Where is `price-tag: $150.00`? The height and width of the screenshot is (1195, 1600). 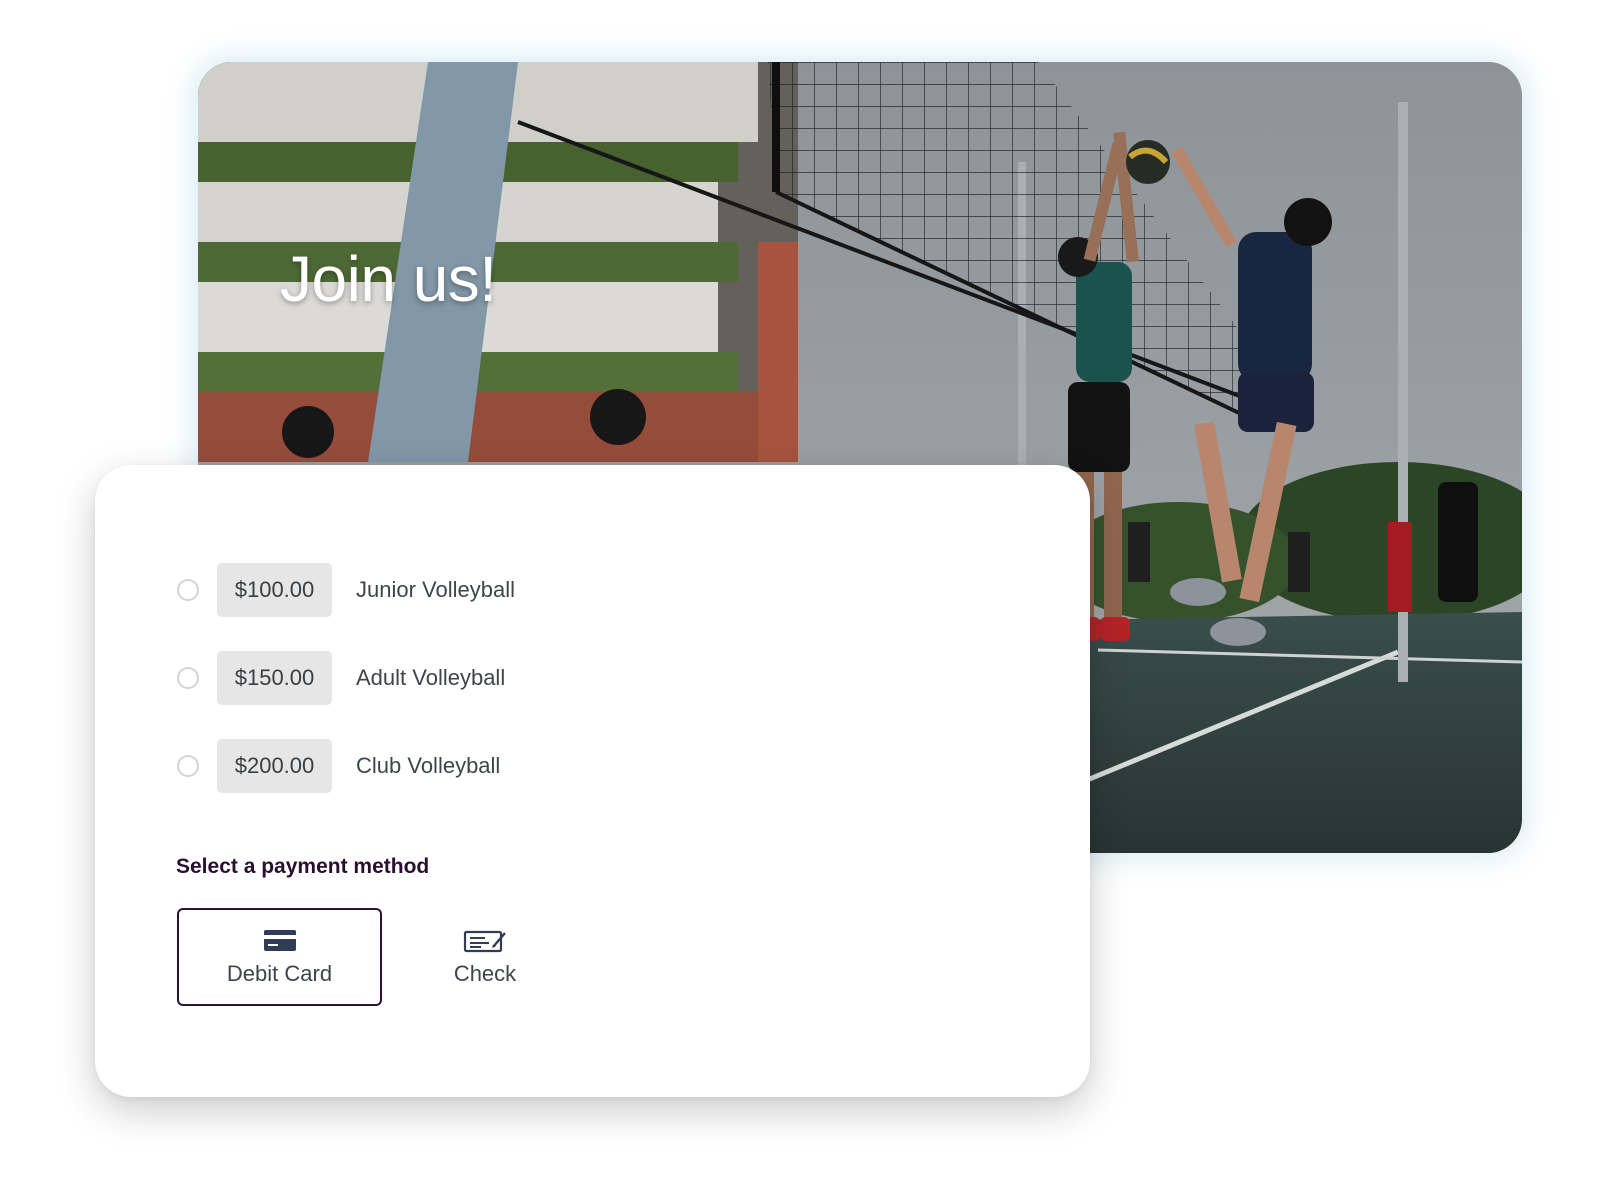
price-tag: $150.00 is located at coordinates (274, 678).